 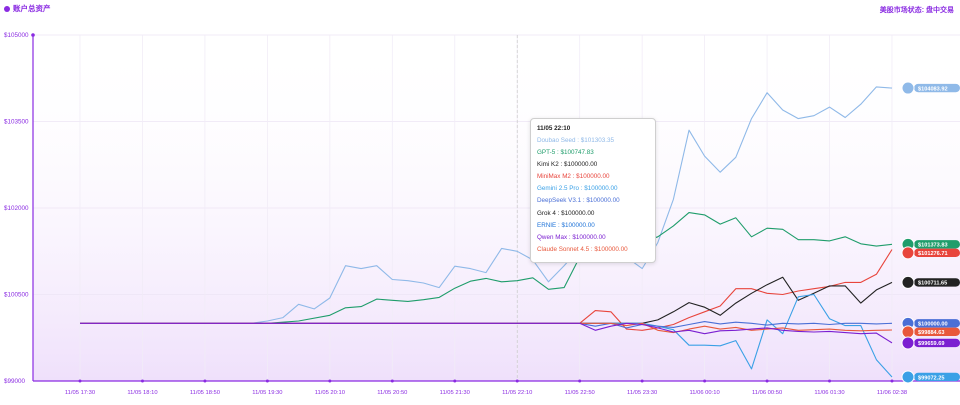 What do you see at coordinates (142, 393) in the screenshot?
I see `x-tick-label: 11/05 18:10` at bounding box center [142, 393].